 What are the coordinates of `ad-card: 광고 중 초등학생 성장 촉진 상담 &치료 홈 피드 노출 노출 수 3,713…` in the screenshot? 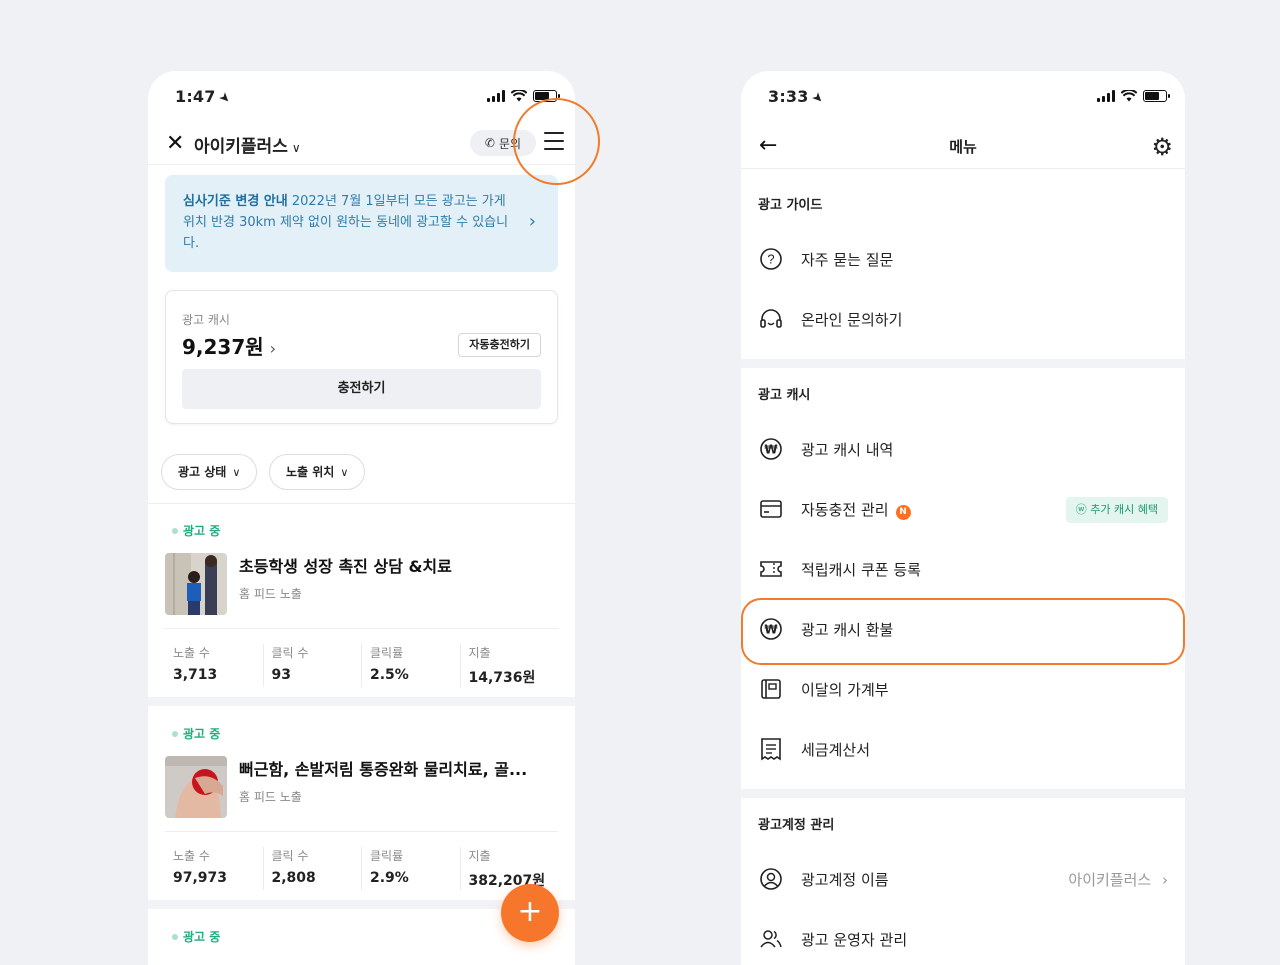 It's located at (361, 600).